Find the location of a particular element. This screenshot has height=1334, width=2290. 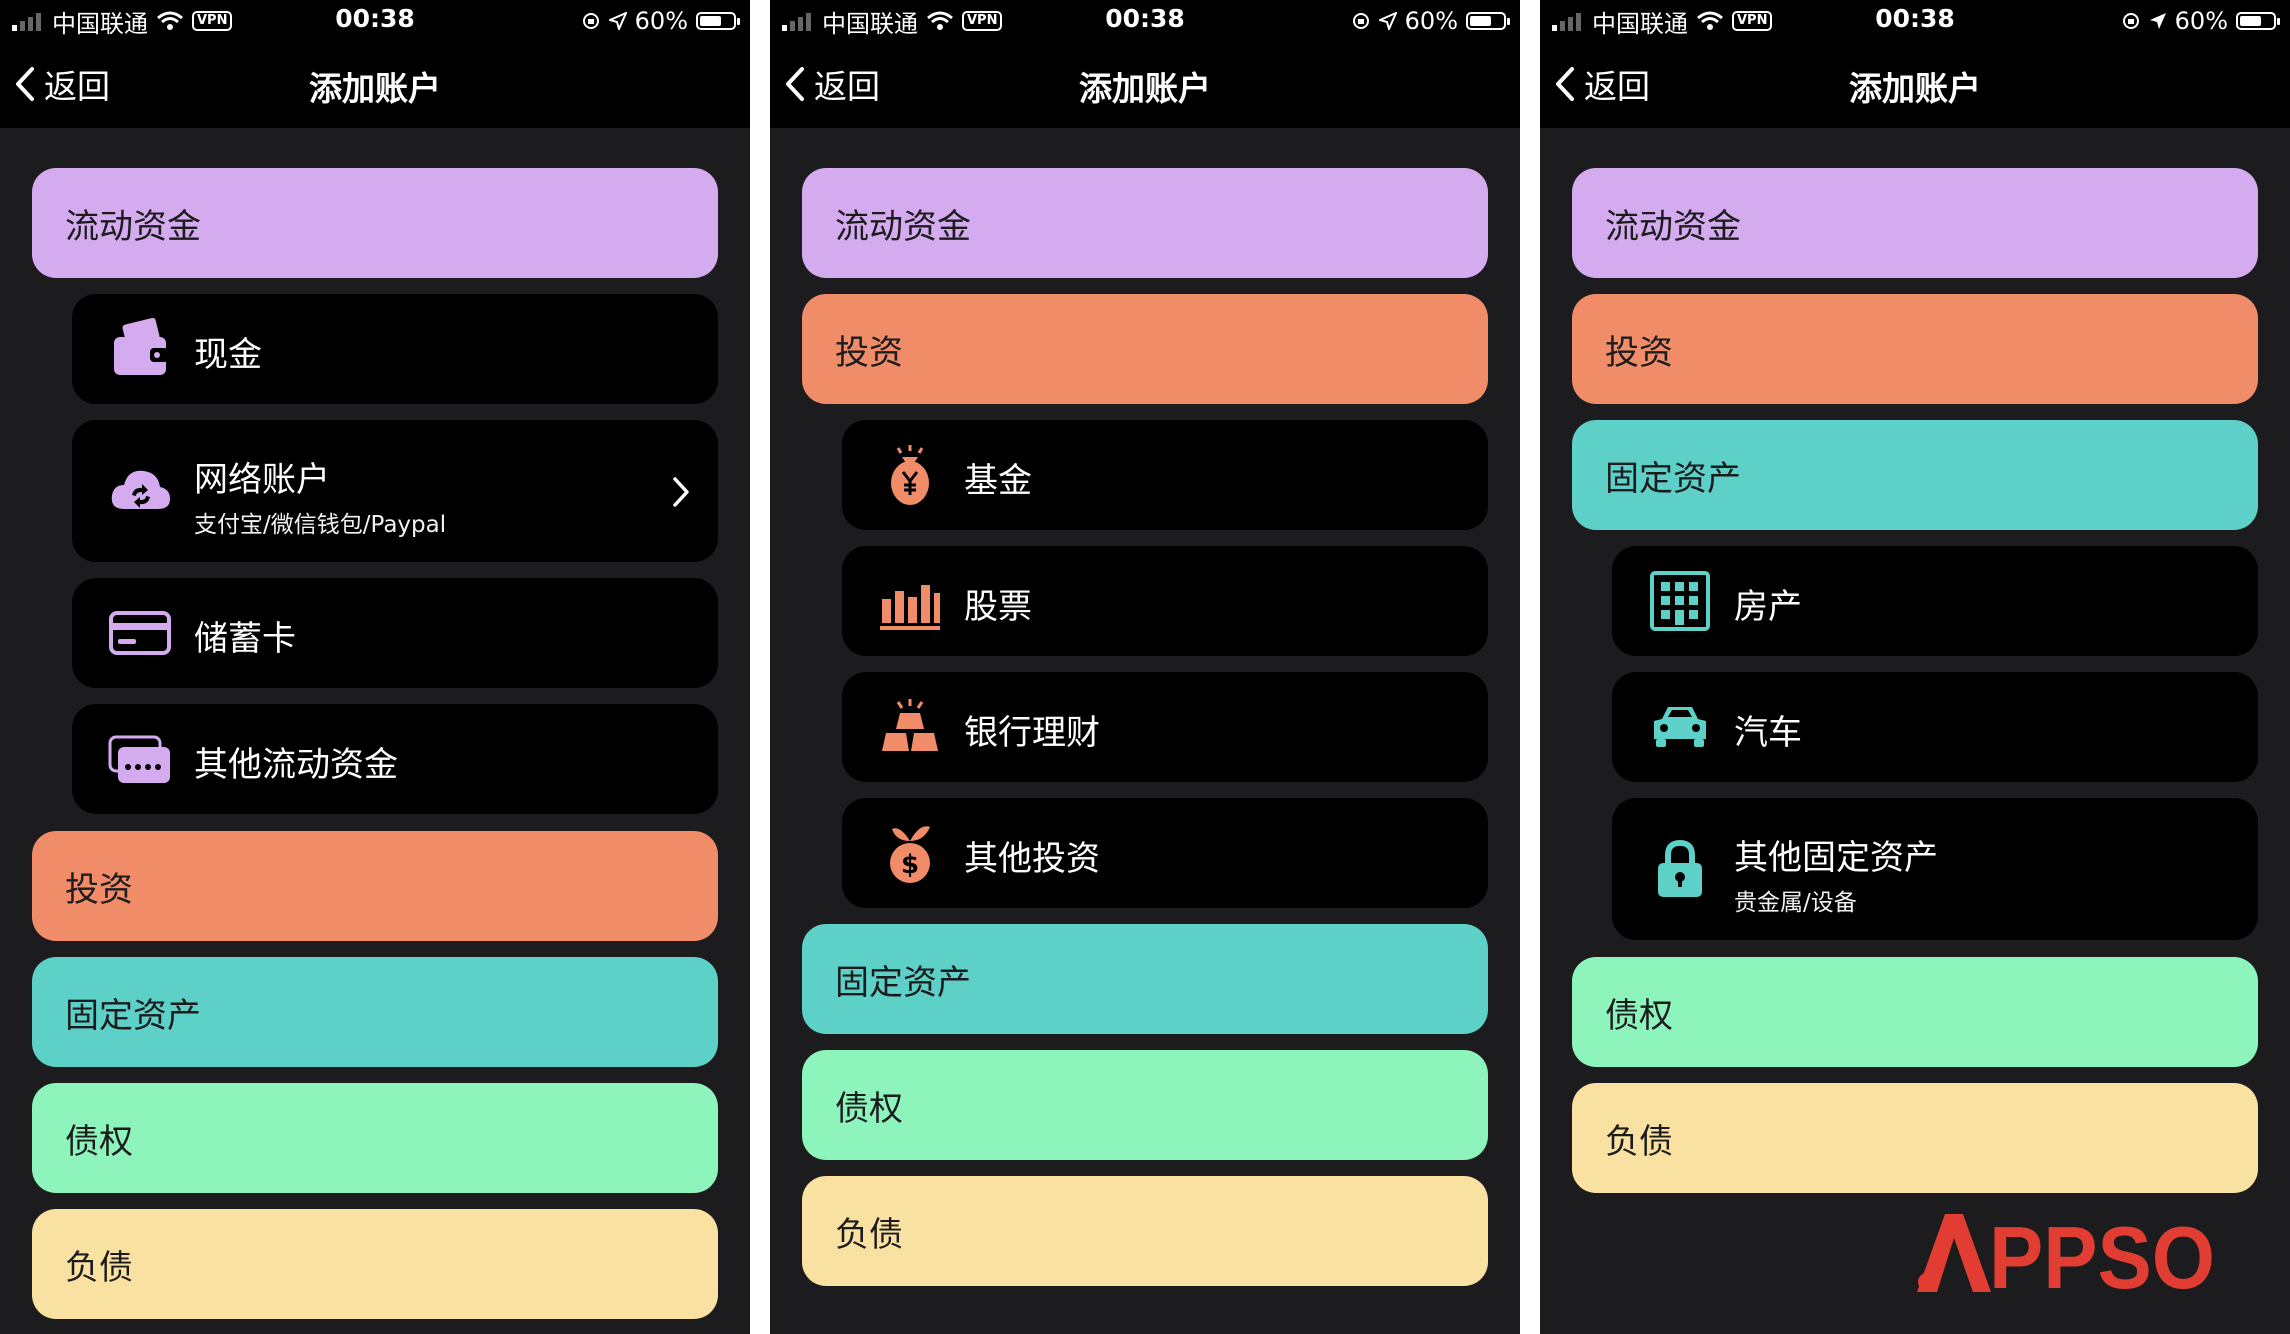

wallet-icon is located at coordinates (141, 346).